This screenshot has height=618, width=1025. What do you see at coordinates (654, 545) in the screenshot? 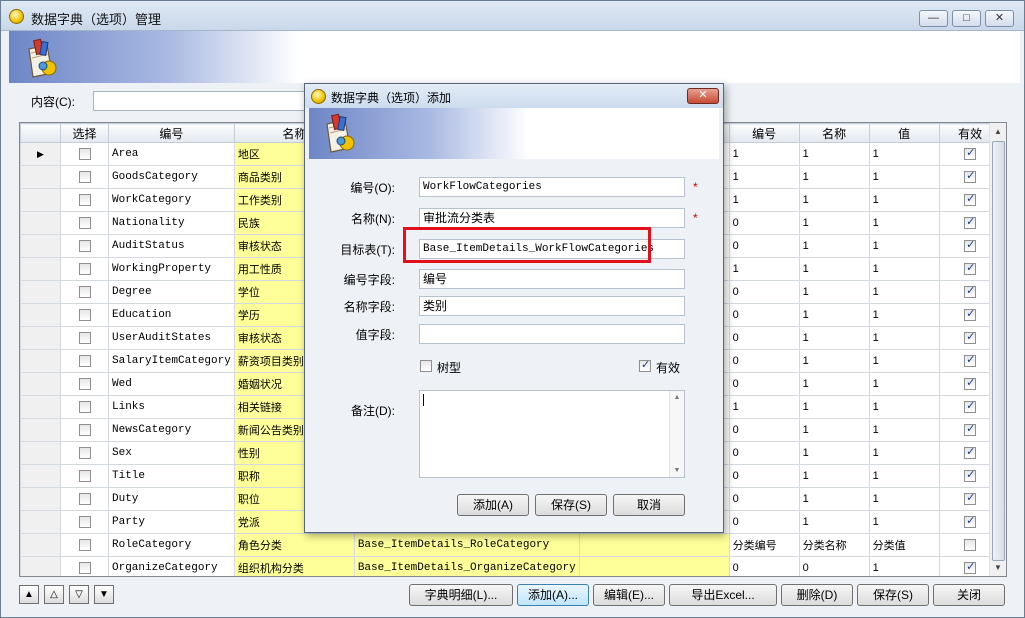
I see `blank-cell` at bounding box center [654, 545].